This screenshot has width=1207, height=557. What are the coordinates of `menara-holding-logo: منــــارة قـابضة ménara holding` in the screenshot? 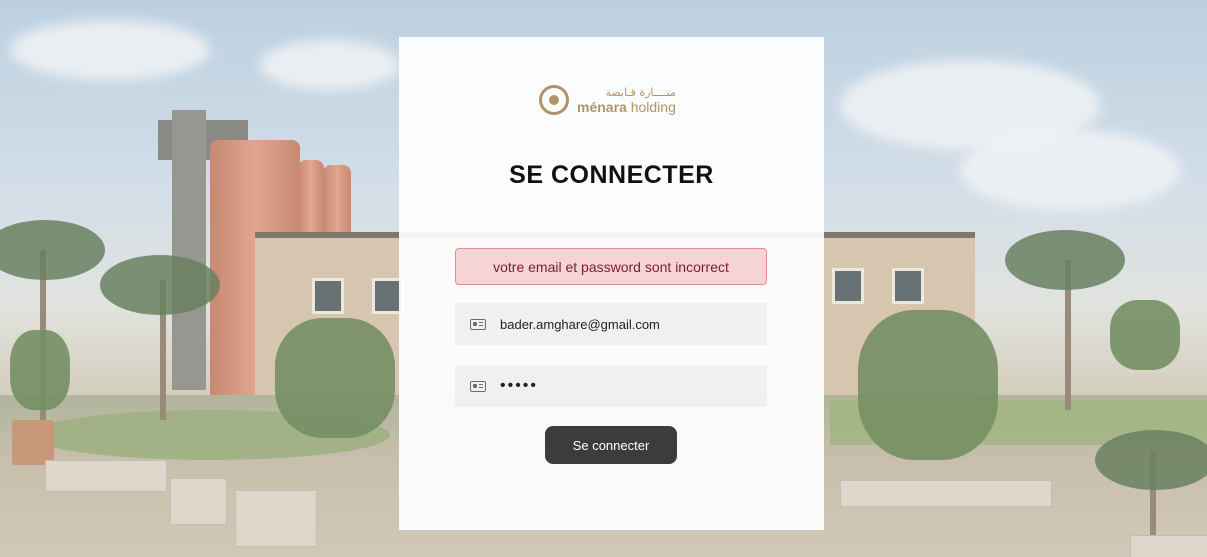 It's located at (607, 100).